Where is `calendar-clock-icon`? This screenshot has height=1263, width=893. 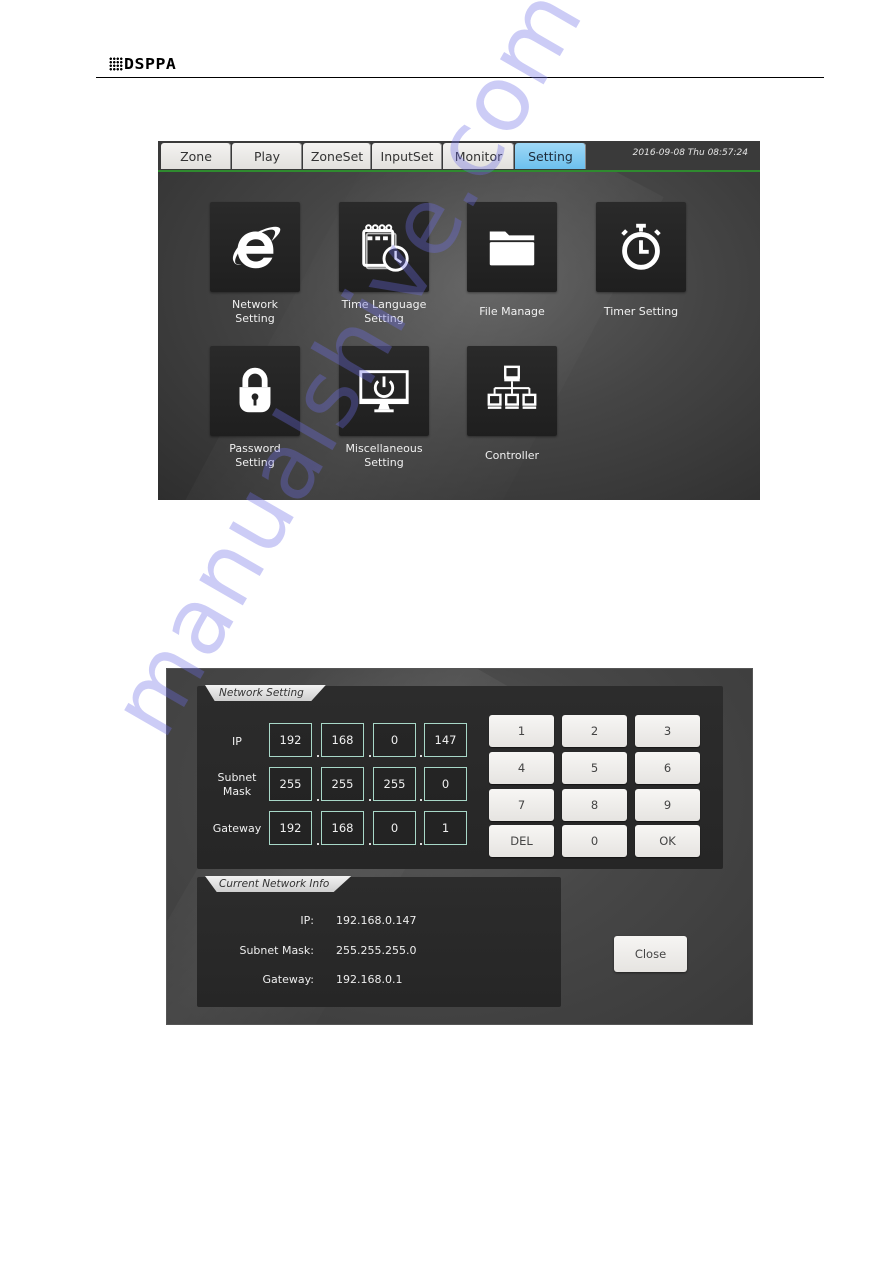 calendar-clock-icon is located at coordinates (385, 248).